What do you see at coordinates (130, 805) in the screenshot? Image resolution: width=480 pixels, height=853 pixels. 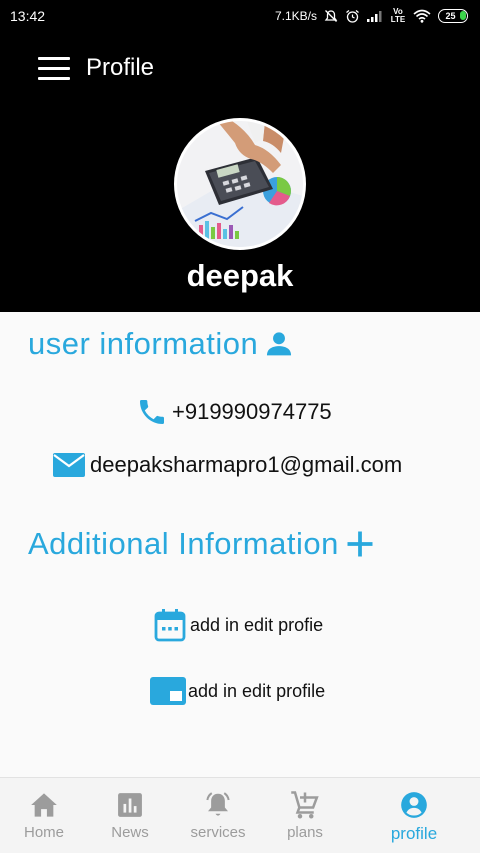 I see `chart-icon` at bounding box center [130, 805].